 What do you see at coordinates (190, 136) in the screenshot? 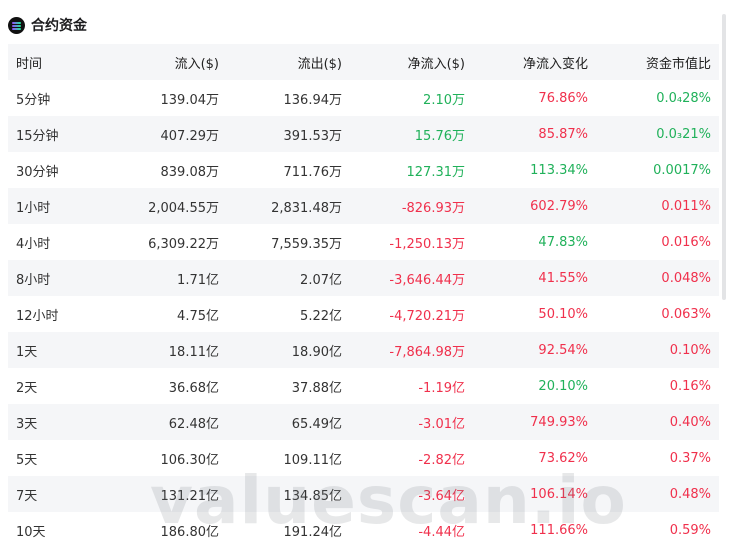
I see `cell-inflow: 407.29万` at bounding box center [190, 136].